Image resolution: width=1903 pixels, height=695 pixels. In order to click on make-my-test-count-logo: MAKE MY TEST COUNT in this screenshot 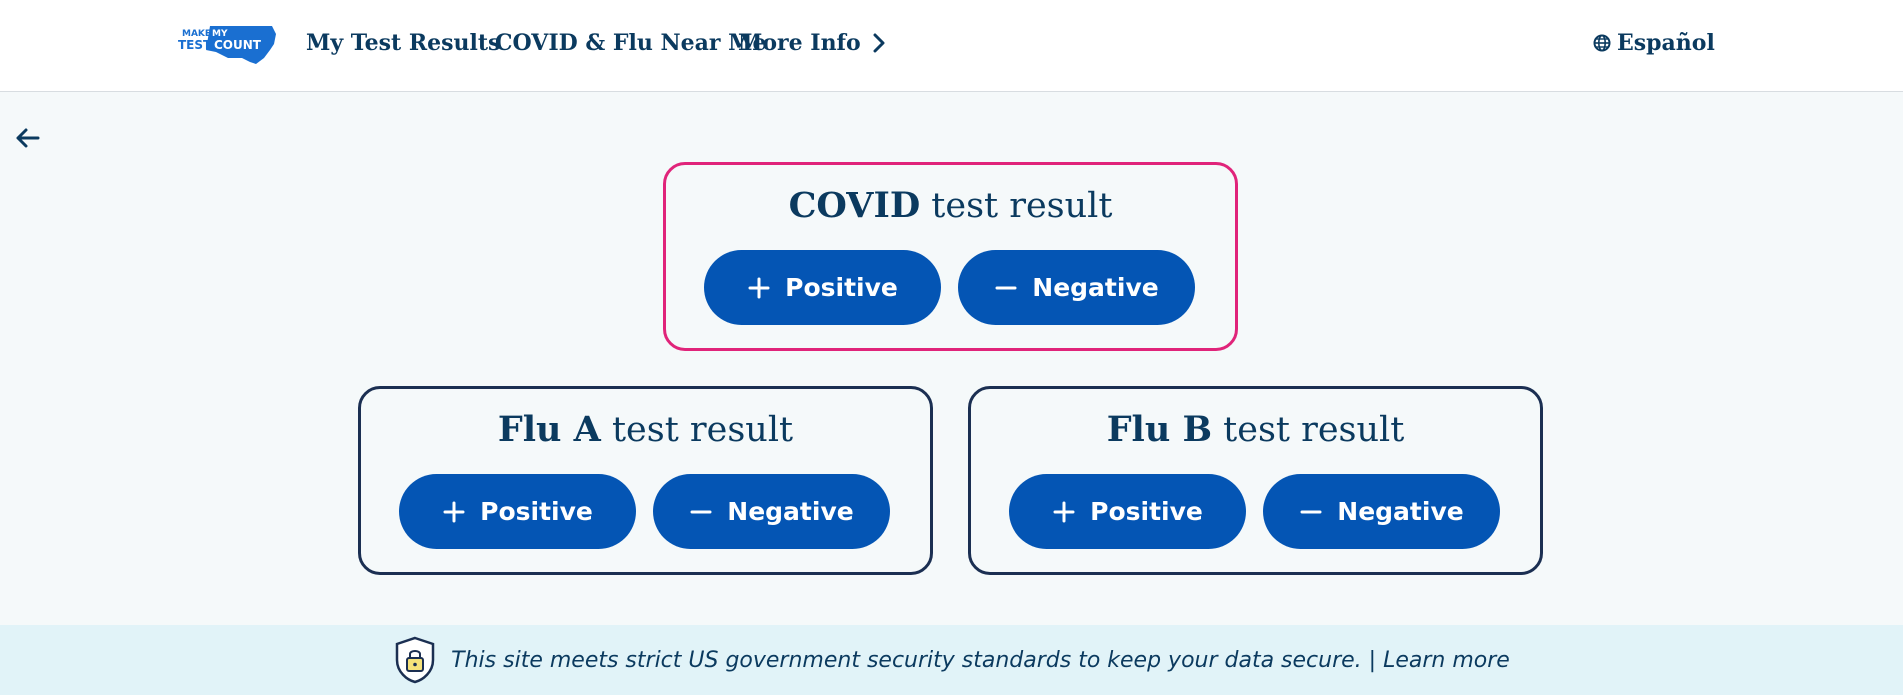, I will do `click(228, 45)`.